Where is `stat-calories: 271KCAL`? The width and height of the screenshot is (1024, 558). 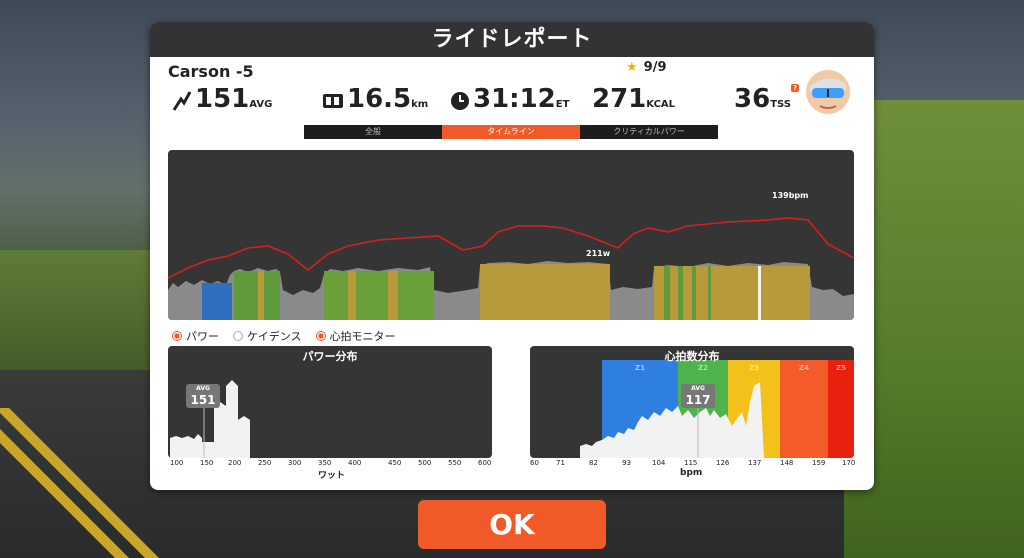 stat-calories: 271KCAL is located at coordinates (634, 99).